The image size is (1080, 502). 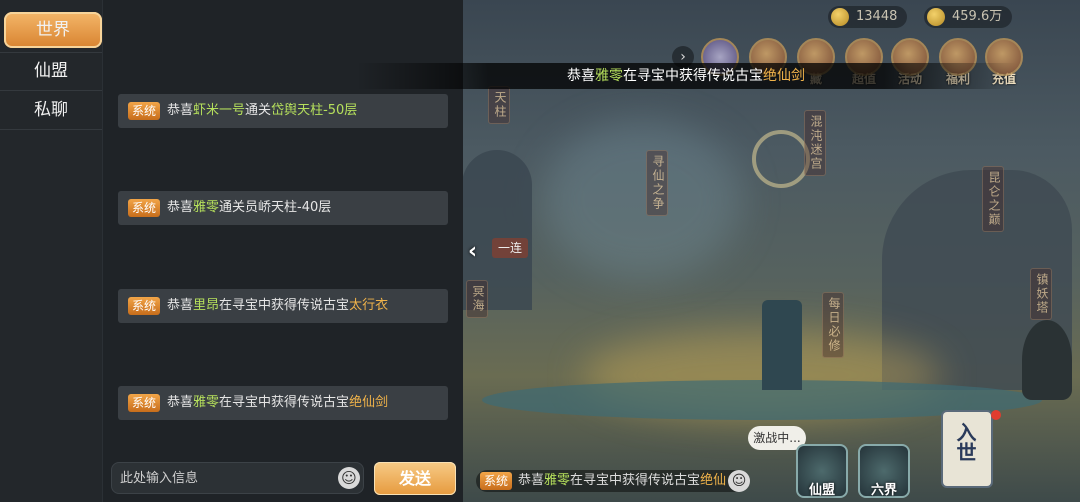 I want to click on banner-player-name: 雅零, so click(x=609, y=76).